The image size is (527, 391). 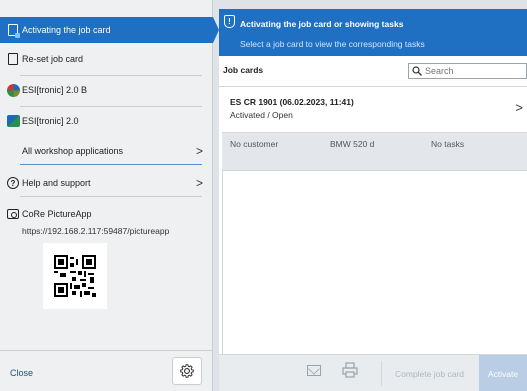 What do you see at coordinates (503, 373) in the screenshot?
I see `activate-button: Activate` at bounding box center [503, 373].